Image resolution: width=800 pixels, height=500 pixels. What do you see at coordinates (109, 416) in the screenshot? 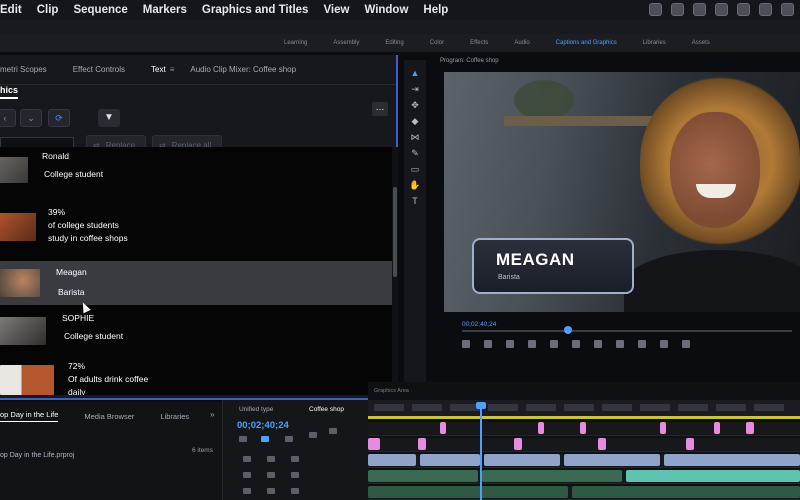
I see `tab-media-browser: Media Browser` at bounding box center [109, 416].